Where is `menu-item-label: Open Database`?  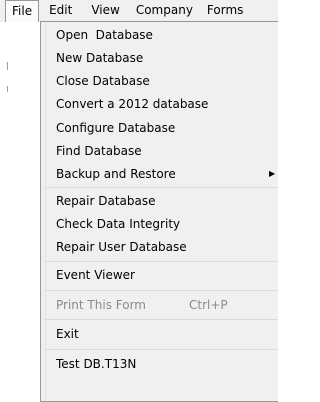
menu-item-label: Open Database is located at coordinates (104, 35).